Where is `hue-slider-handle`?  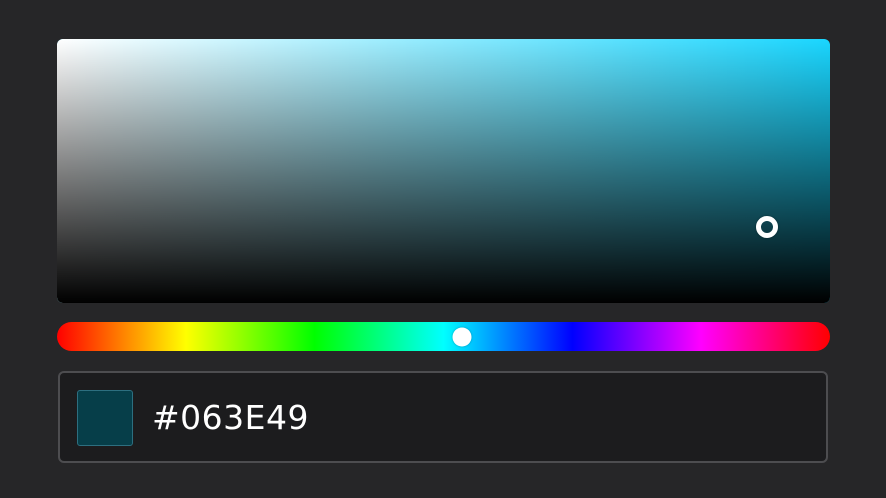 hue-slider-handle is located at coordinates (462, 336).